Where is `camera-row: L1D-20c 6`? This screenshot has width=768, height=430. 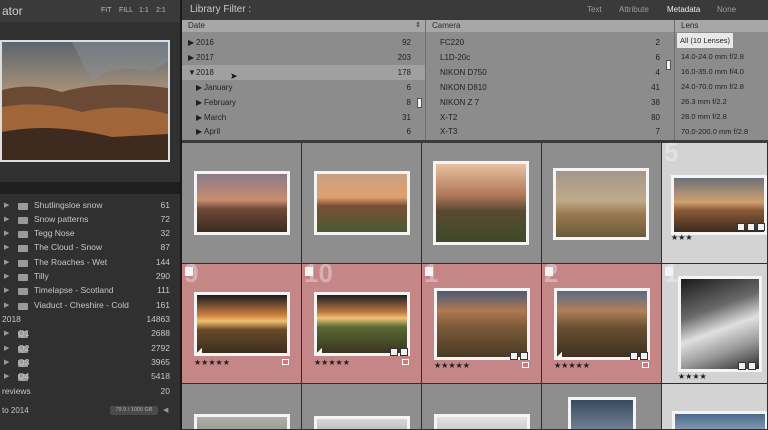 camera-row: L1D-20c 6 is located at coordinates (550, 57).